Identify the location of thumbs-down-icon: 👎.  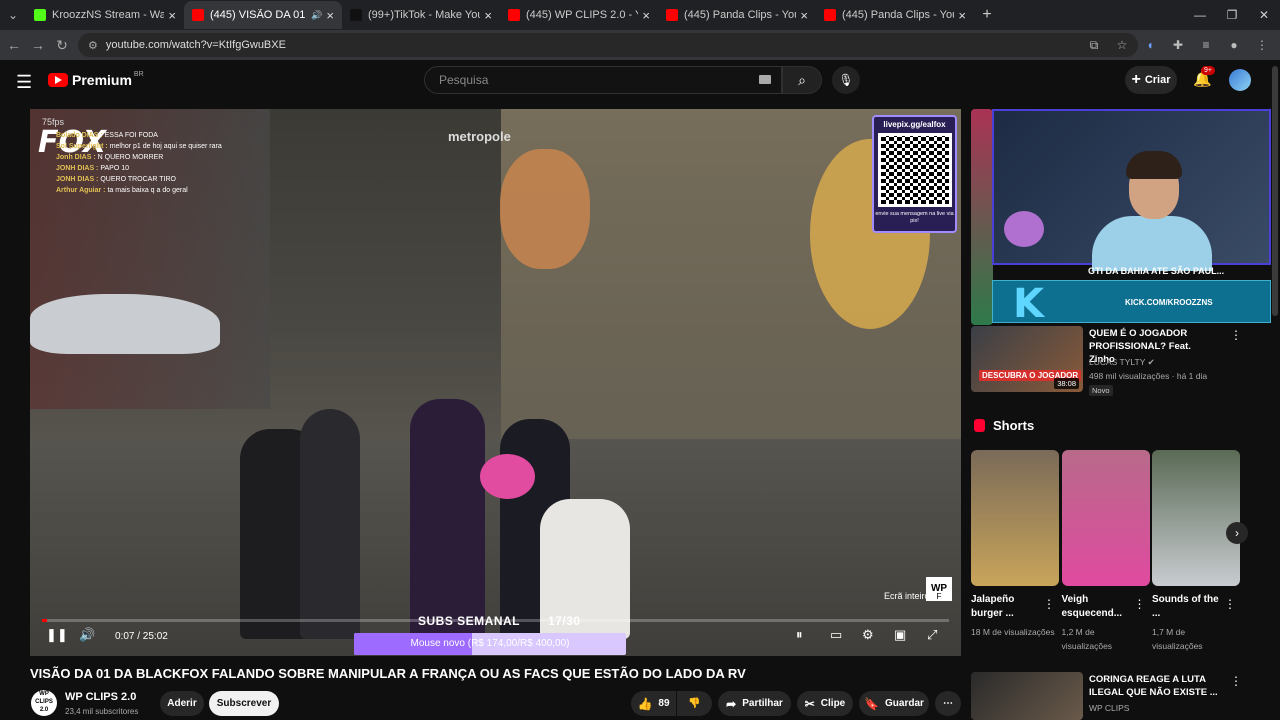
(694, 703).